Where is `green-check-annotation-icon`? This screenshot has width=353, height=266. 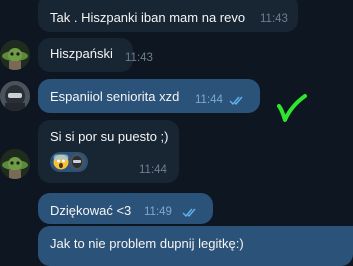
green-check-annotation-icon is located at coordinates (292, 108).